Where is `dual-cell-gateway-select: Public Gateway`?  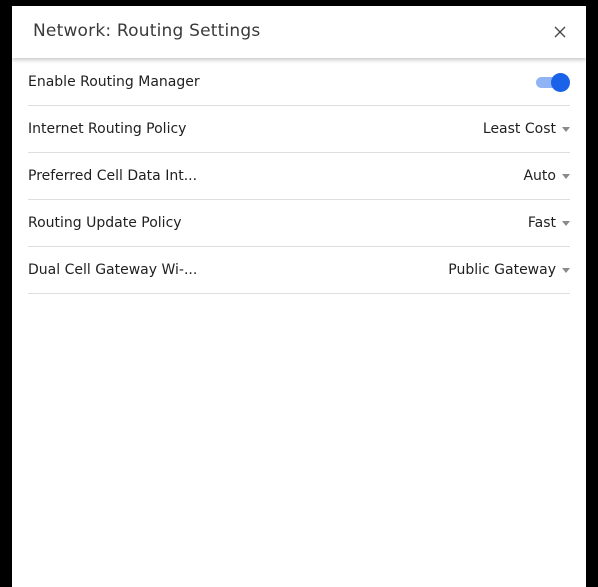 dual-cell-gateway-select: Public Gateway is located at coordinates (509, 270).